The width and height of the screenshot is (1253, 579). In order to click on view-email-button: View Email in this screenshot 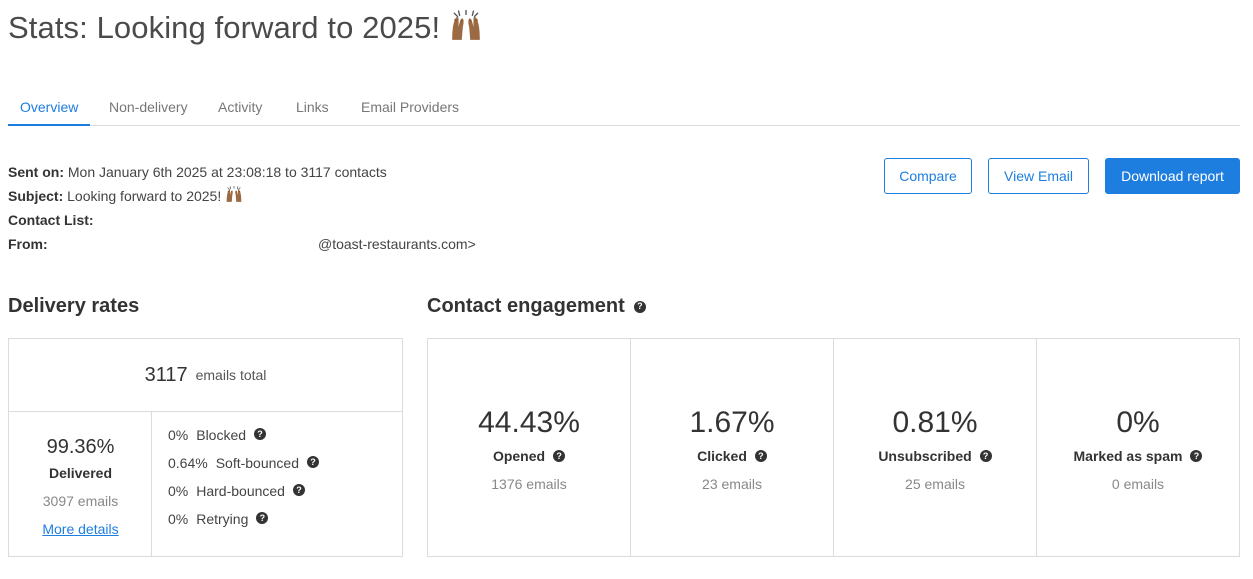, I will do `click(1038, 176)`.